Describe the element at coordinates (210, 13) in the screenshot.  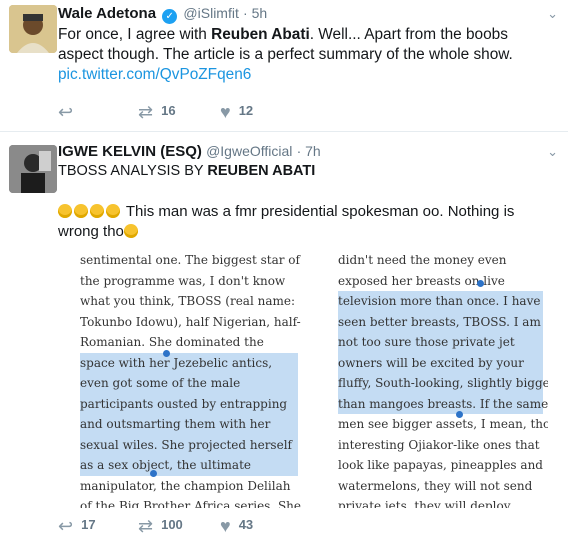
I see `user-handle: @iSlimfit` at that location.